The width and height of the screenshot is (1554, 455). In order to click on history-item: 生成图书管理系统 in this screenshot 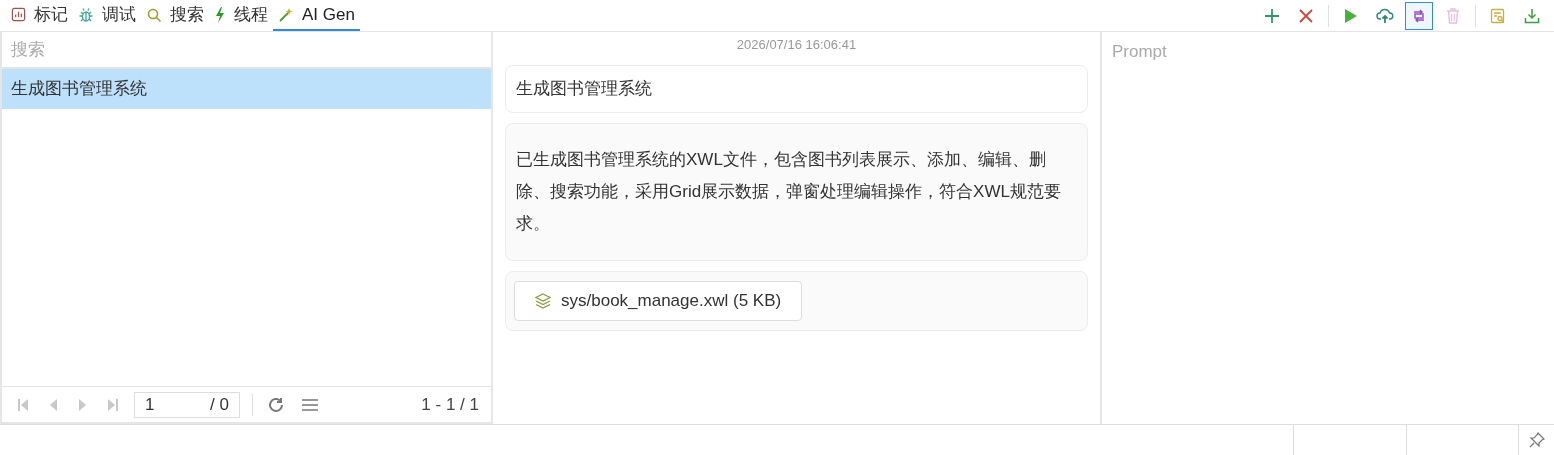, I will do `click(246, 89)`.